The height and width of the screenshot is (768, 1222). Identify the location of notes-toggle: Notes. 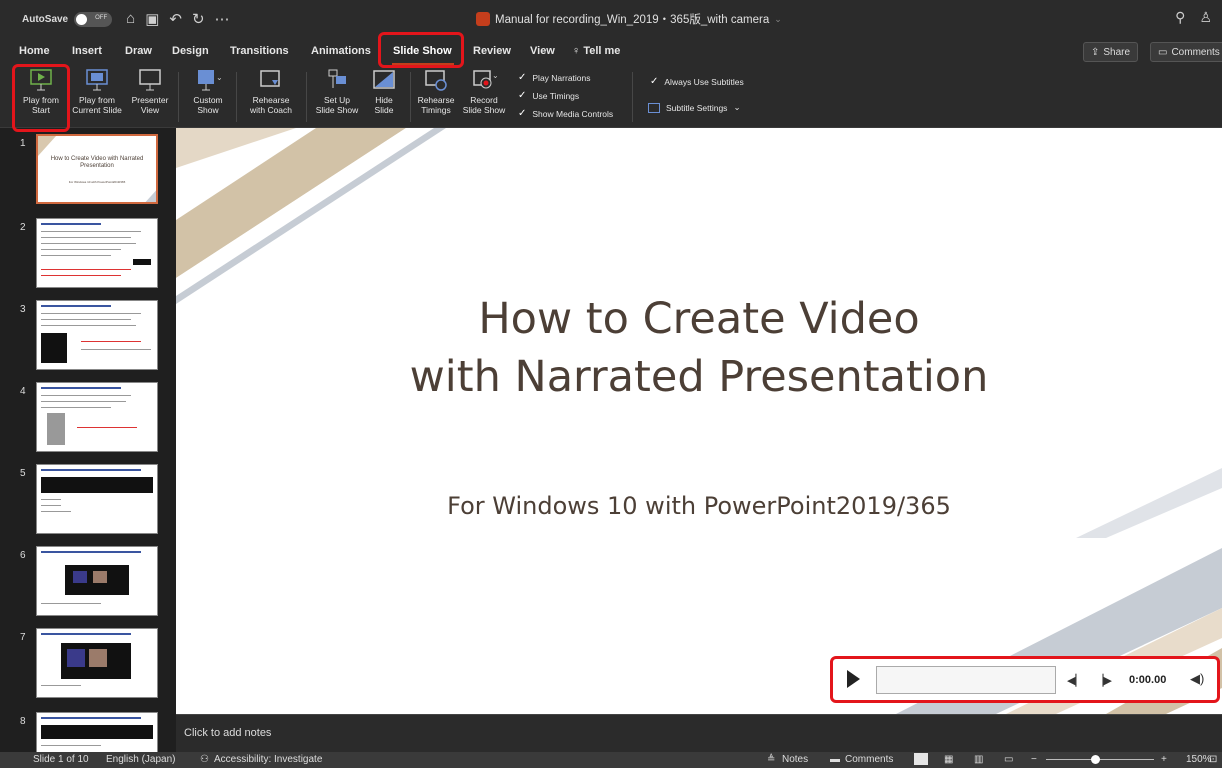
(795, 759).